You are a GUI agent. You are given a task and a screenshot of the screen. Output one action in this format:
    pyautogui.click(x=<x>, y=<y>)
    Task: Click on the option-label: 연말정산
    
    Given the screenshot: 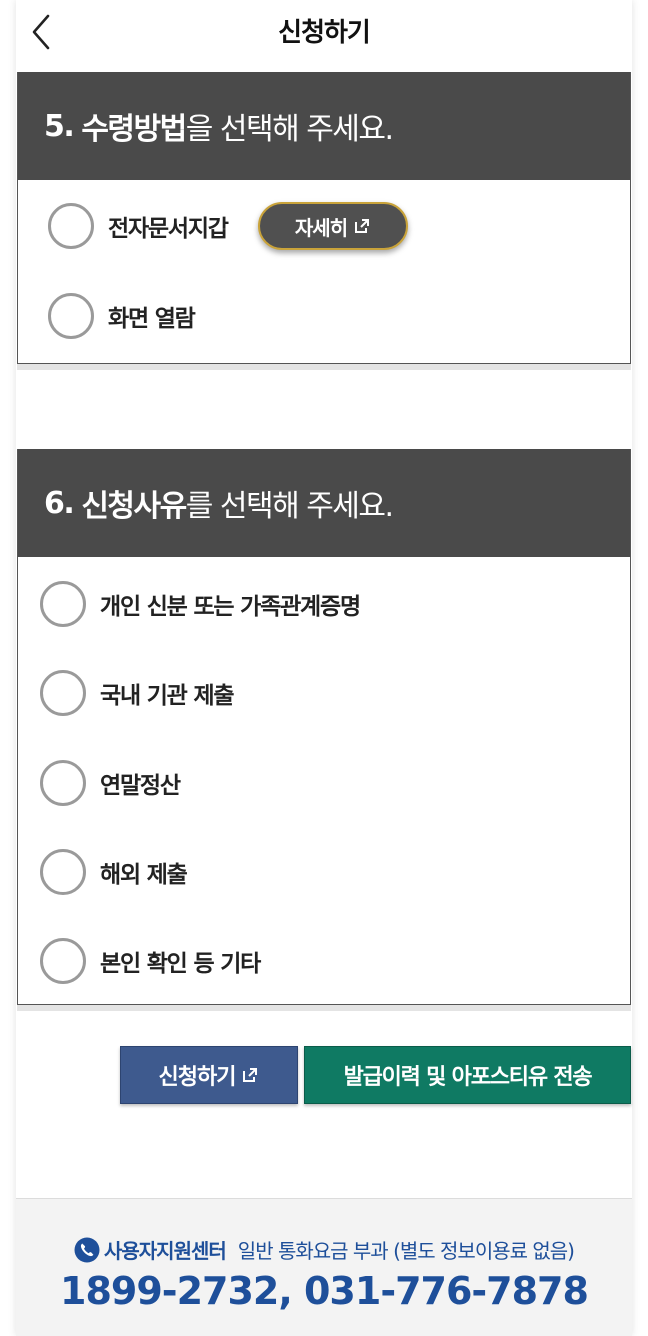 What is the action you would take?
    pyautogui.click(x=140, y=786)
    